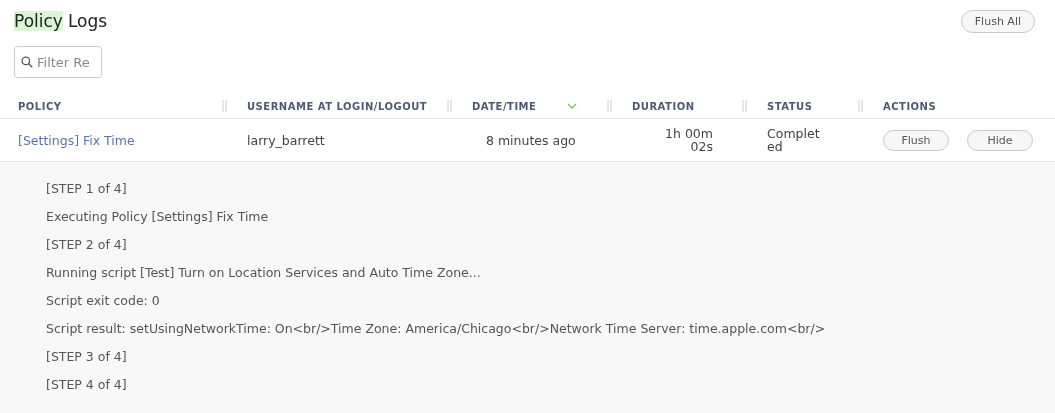  What do you see at coordinates (794, 139) in the screenshot?
I see `status-cell-text: Completed` at bounding box center [794, 139].